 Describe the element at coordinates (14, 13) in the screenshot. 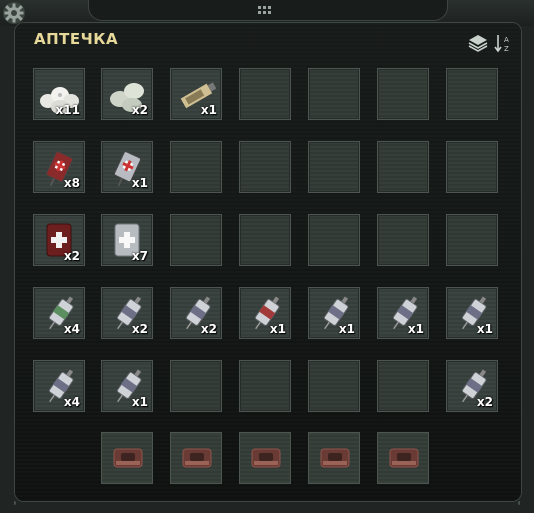

I see `gear-icon` at that location.